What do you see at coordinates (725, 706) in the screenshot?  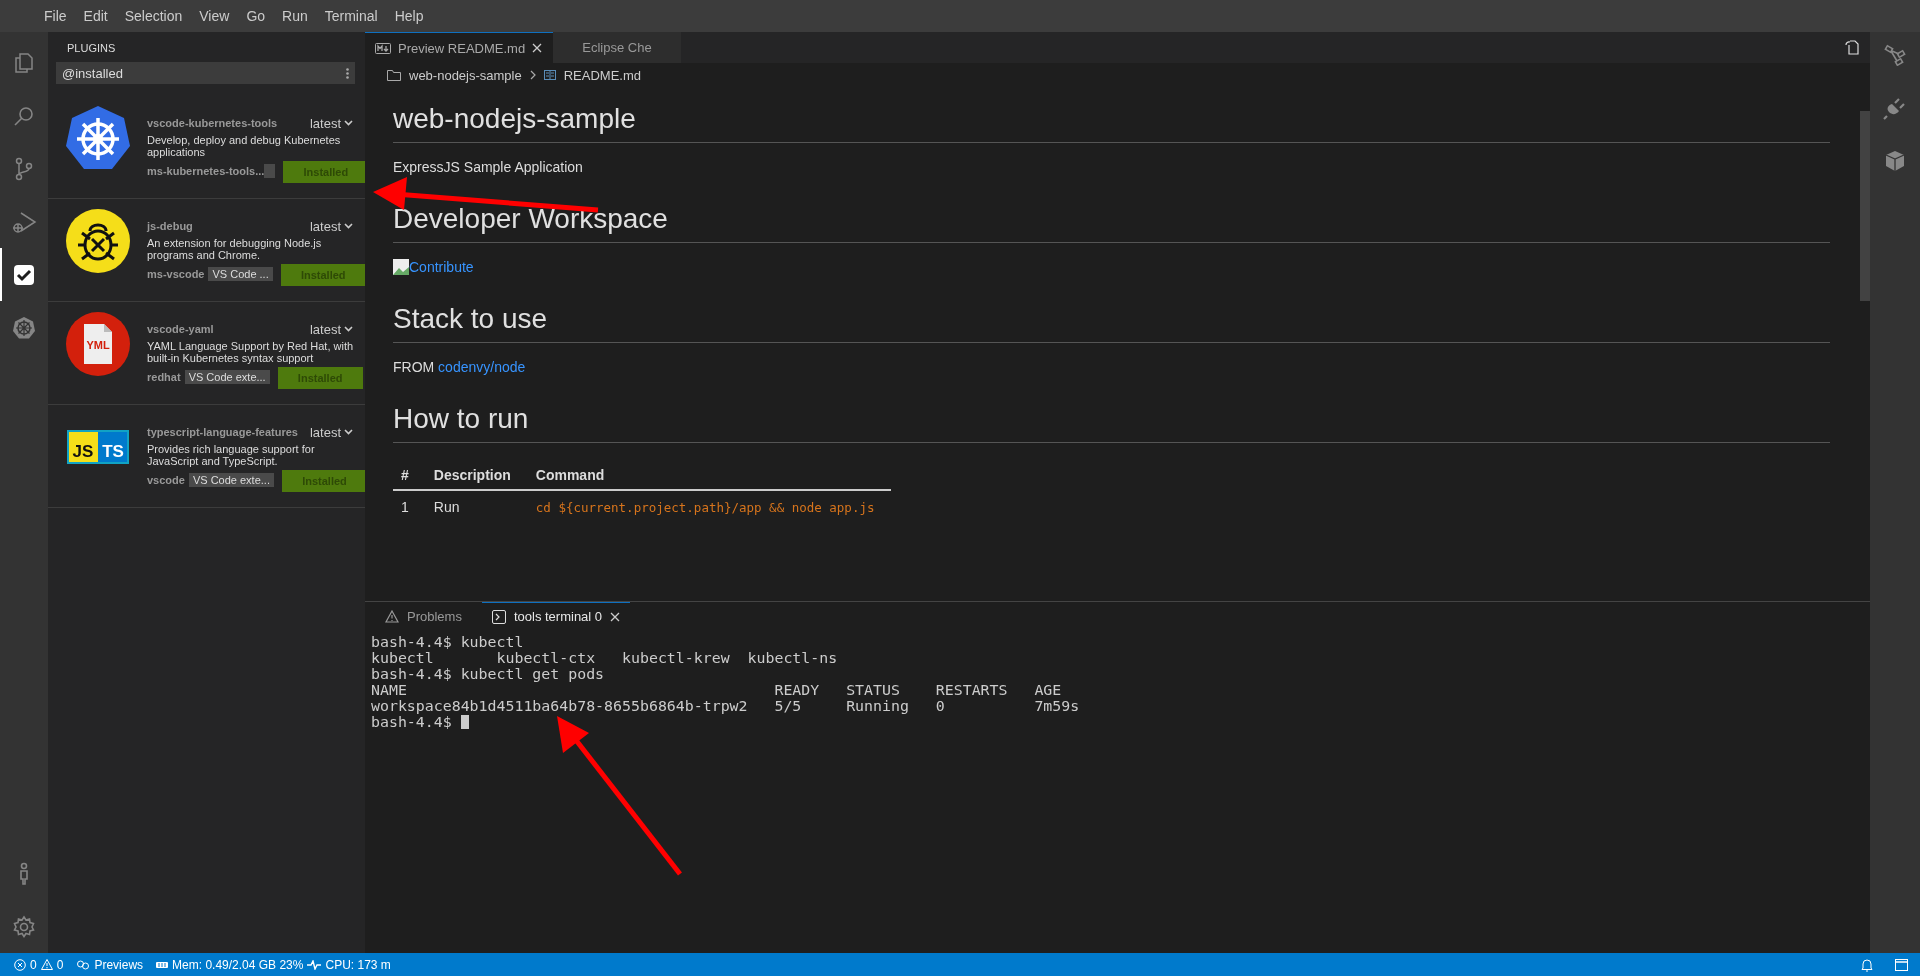 I see `terminal-line: workspace84b1d4511ba64b78-8655b6864b-trpw2 5/5 Running 0 7m59s` at bounding box center [725, 706].